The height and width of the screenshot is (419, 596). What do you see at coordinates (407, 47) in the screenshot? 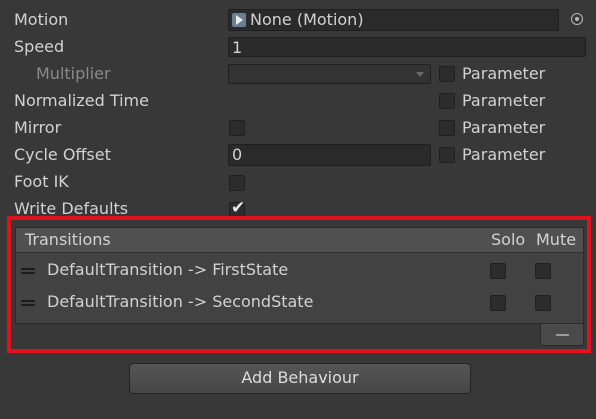
I see `speed-input: 1` at bounding box center [407, 47].